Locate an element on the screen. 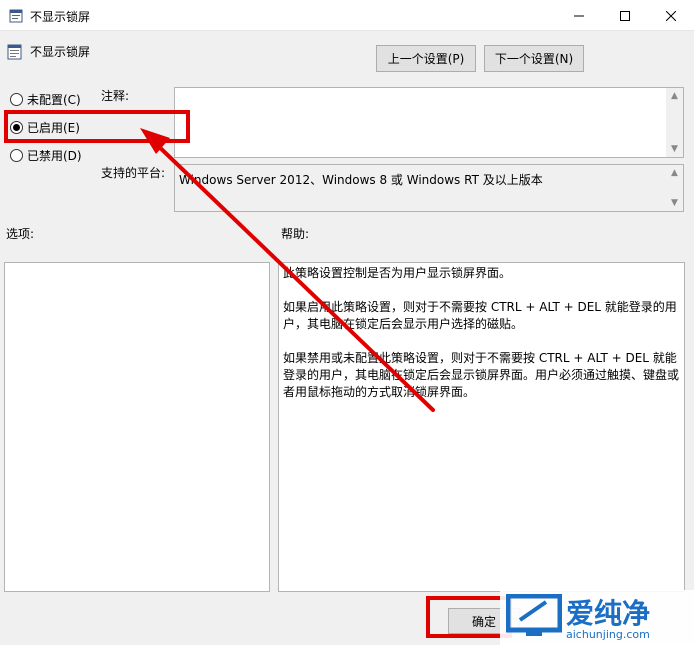  monitor-logo-icon is located at coordinates (534, 615).